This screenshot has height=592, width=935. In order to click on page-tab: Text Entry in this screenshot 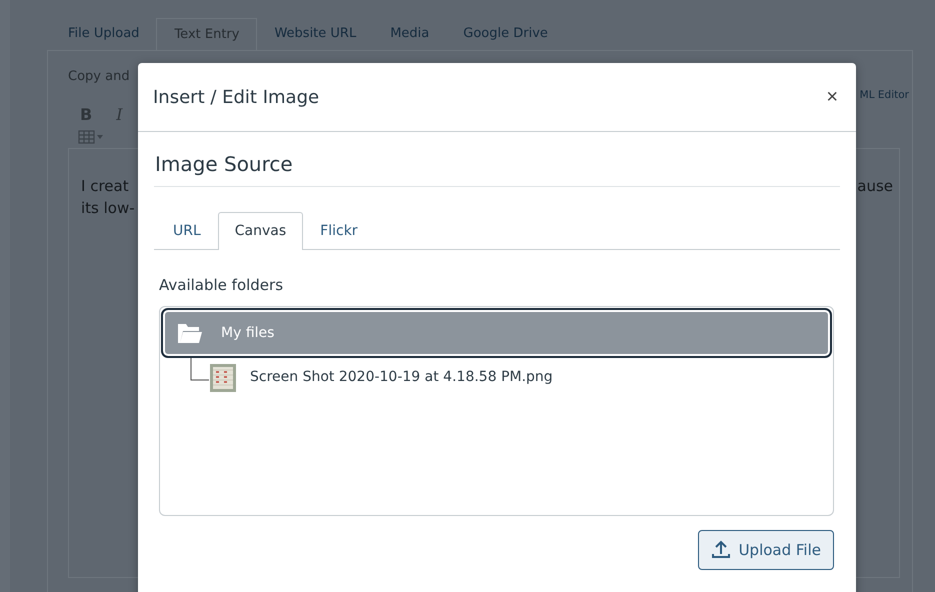, I will do `click(207, 34)`.